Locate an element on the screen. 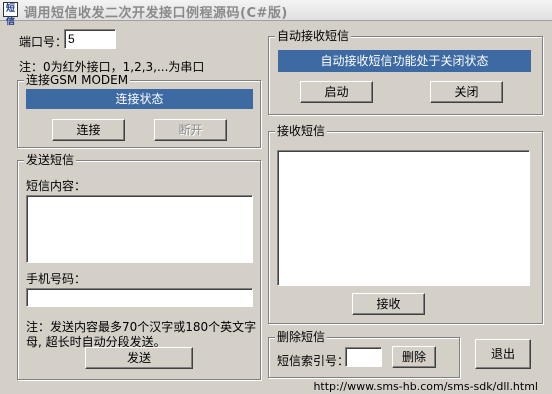 The width and height of the screenshot is (552, 394). app-icon: 短信 is located at coordinates (10, 14).